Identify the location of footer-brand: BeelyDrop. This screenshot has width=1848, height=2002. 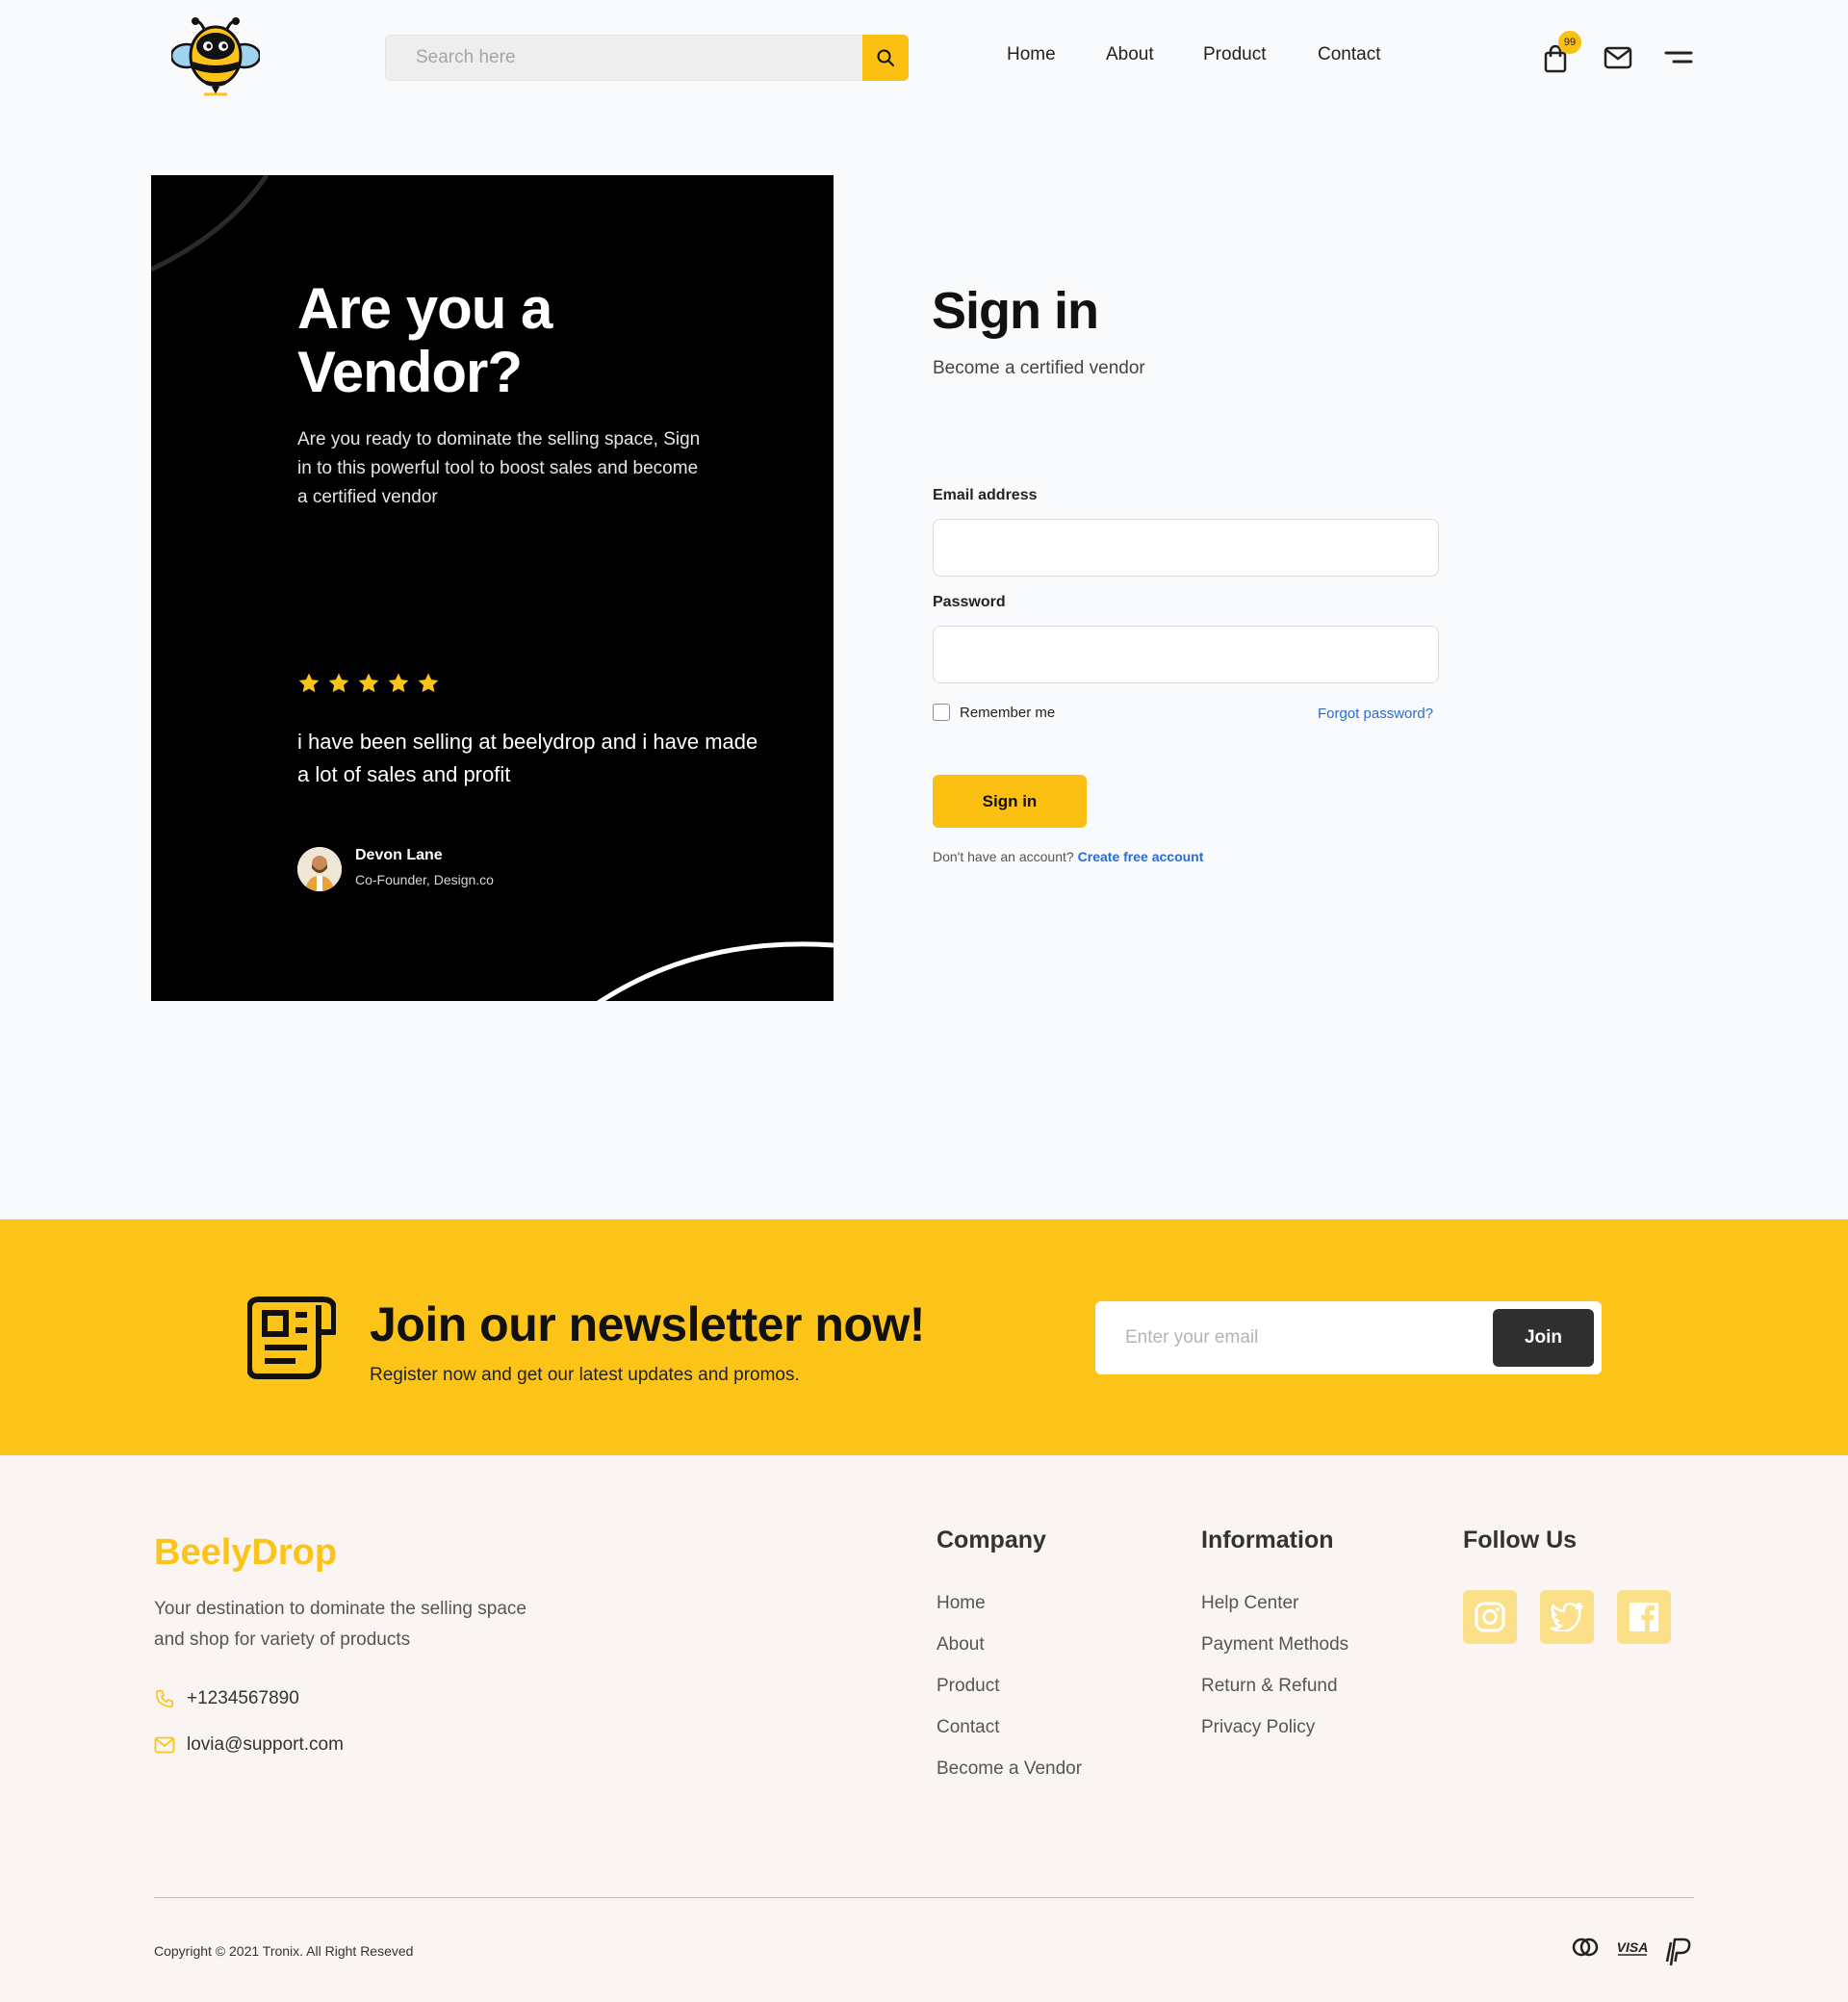
(245, 1553).